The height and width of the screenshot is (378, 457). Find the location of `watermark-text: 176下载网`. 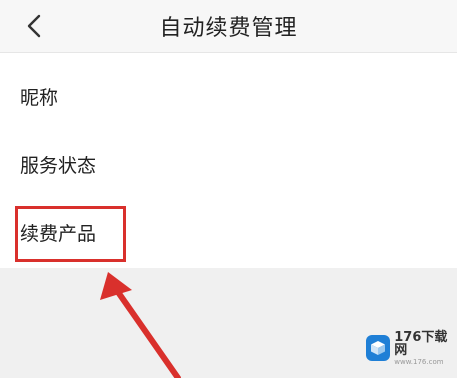

watermark-text: 176下载网 is located at coordinates (421, 343).